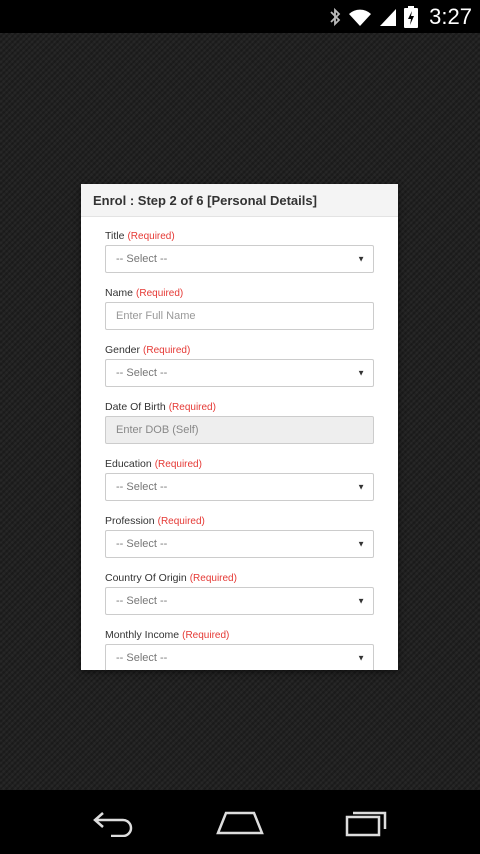 Image resolution: width=480 pixels, height=854 pixels. What do you see at coordinates (239, 601) in the screenshot?
I see `country-of-origin-select: -- Select -- ▼` at bounding box center [239, 601].